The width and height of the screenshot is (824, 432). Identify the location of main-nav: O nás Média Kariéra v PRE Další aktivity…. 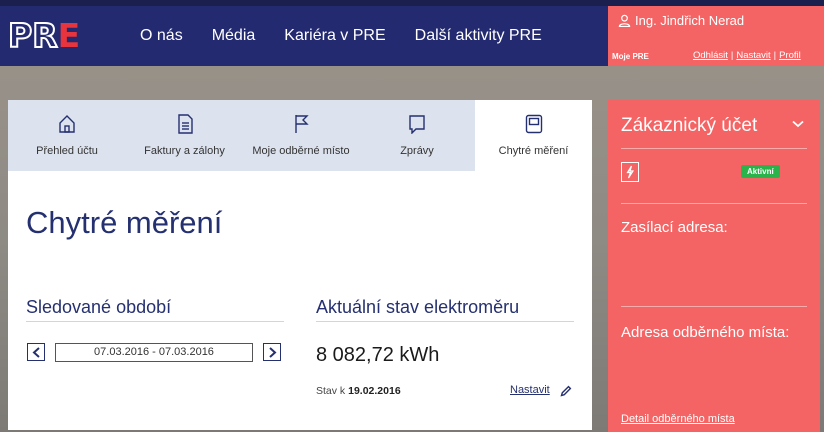
(355, 36).